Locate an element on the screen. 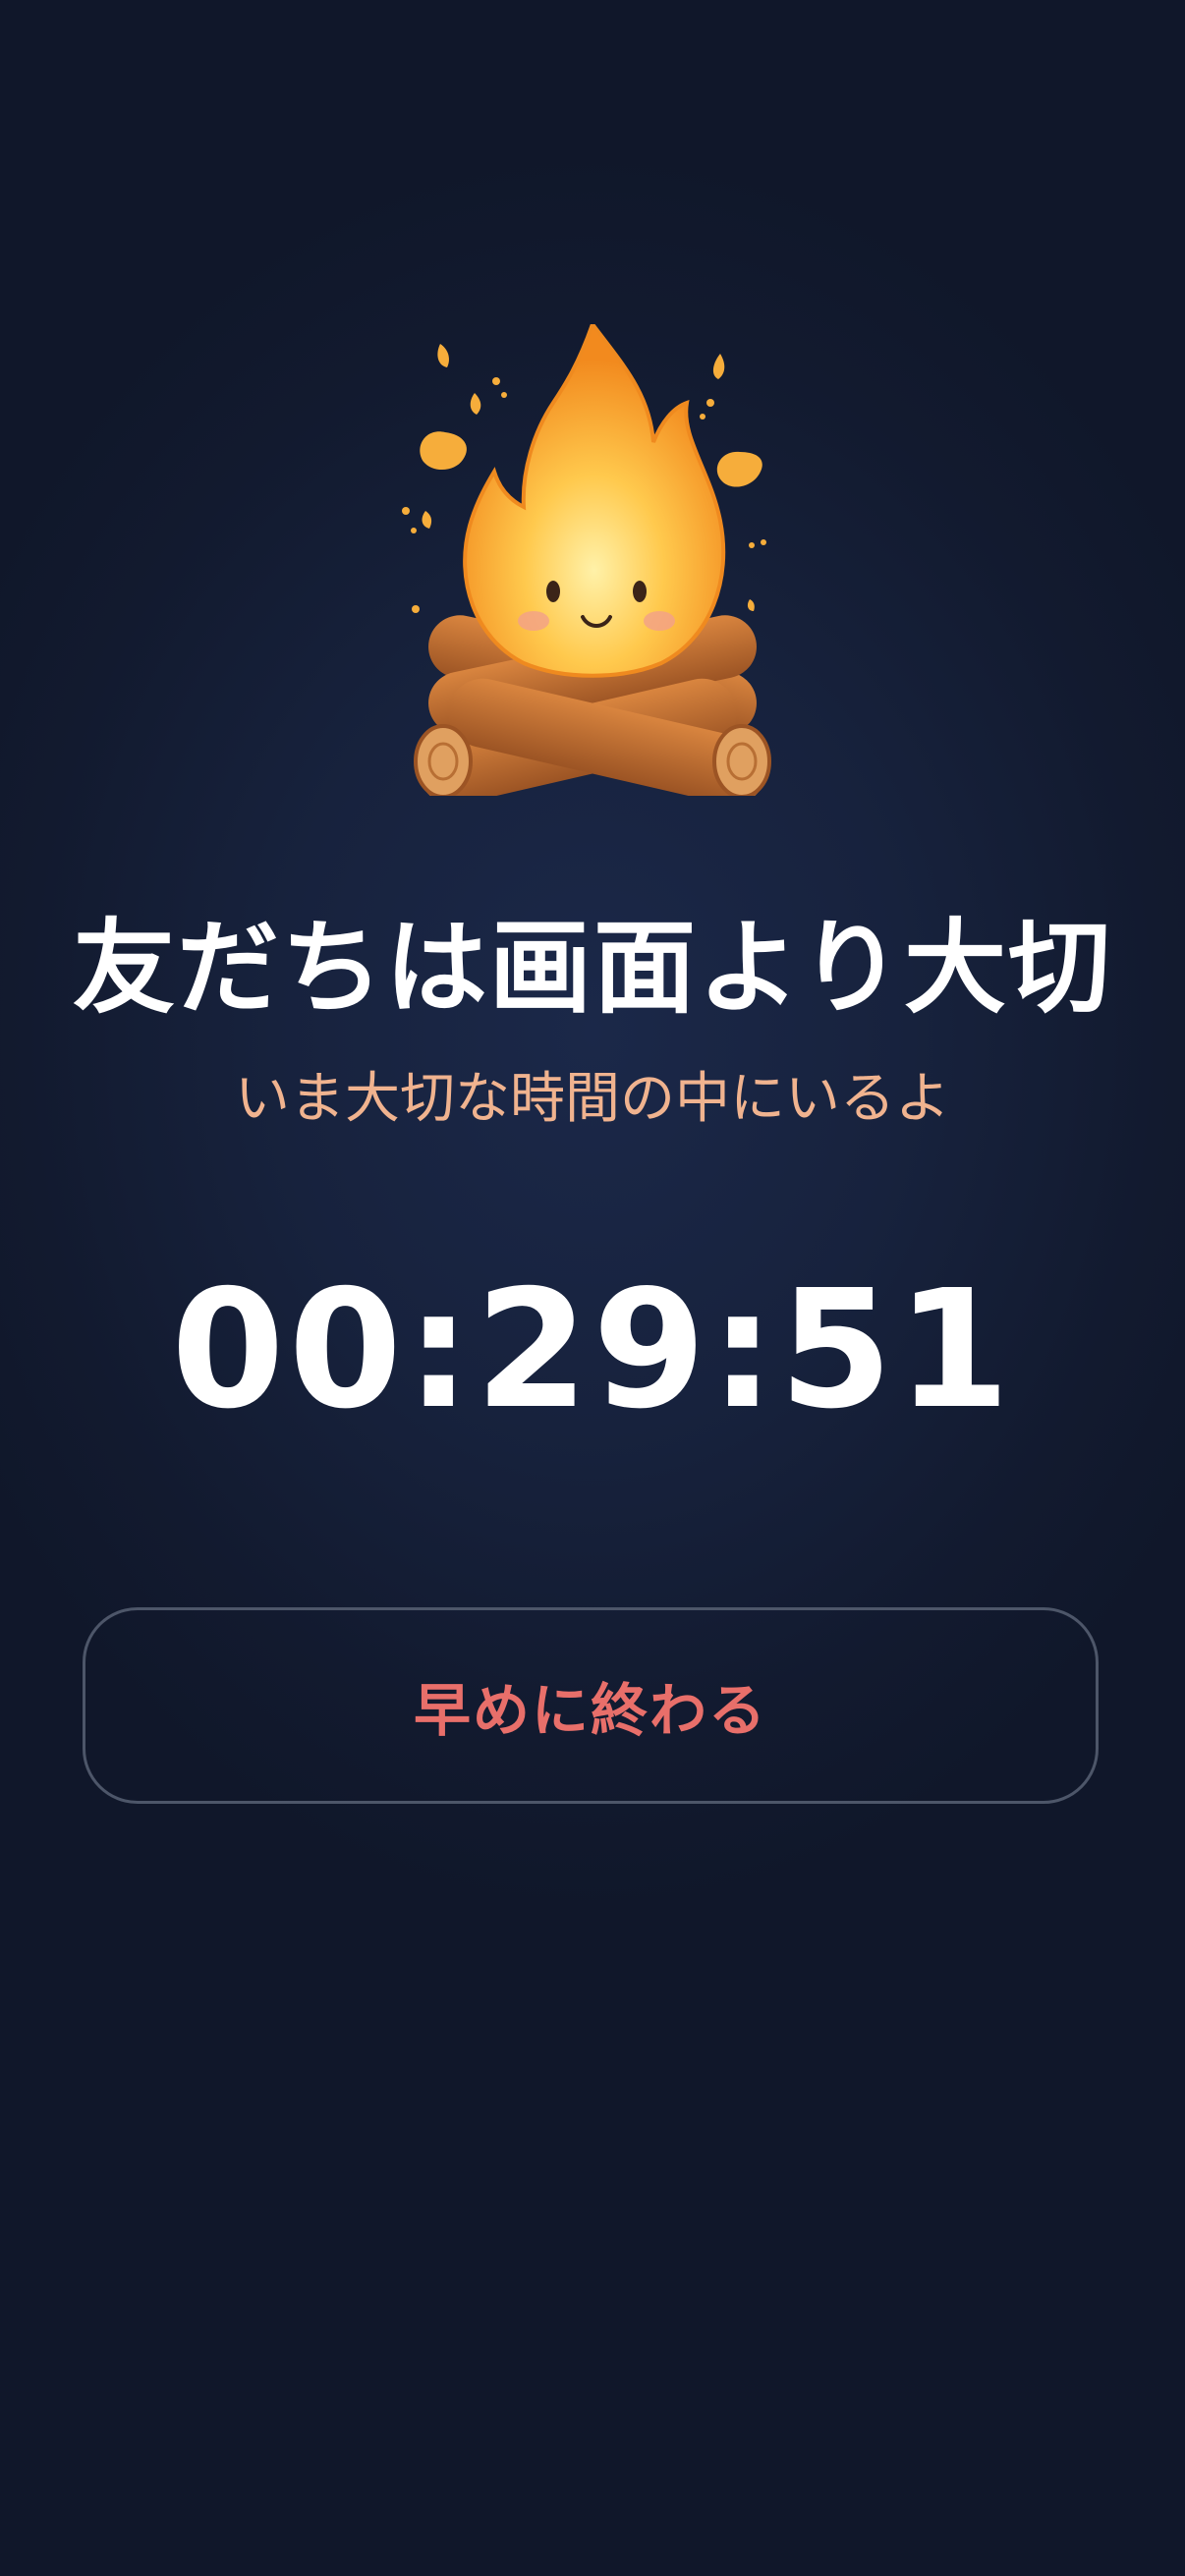 The width and height of the screenshot is (1185, 2576). screen-subtitle: いま大切な時間の中にいるよ is located at coordinates (592, 1099).